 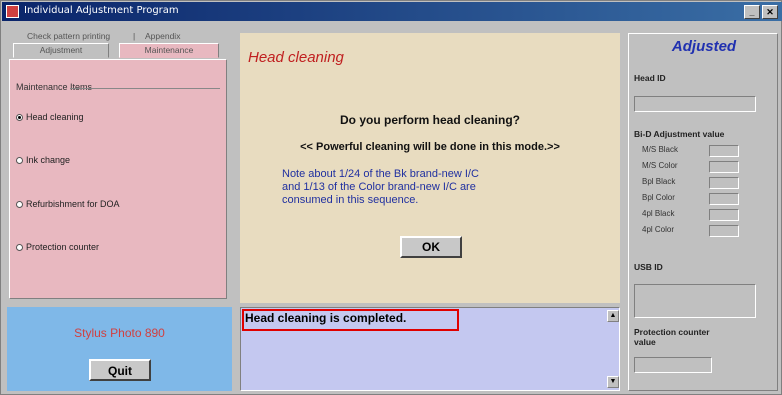 I want to click on radio-label: Ink change, so click(x=48, y=160).